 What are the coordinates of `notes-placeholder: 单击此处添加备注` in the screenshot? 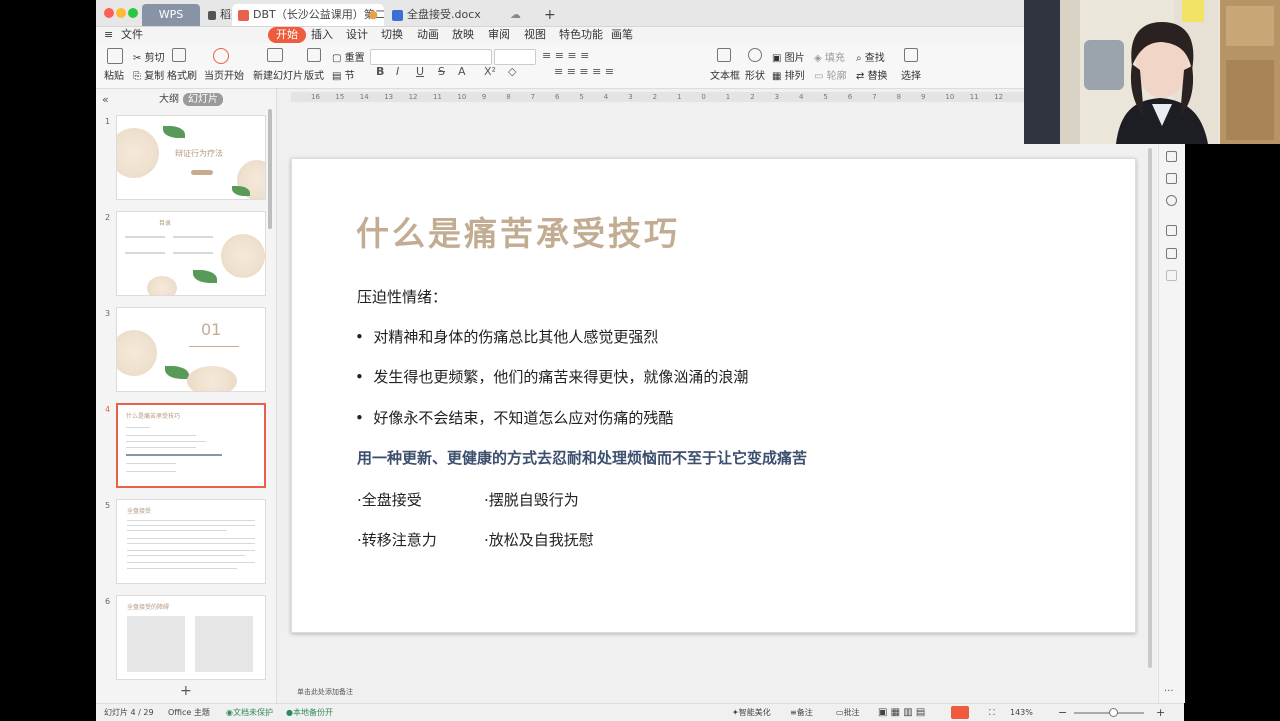 It's located at (325, 692).